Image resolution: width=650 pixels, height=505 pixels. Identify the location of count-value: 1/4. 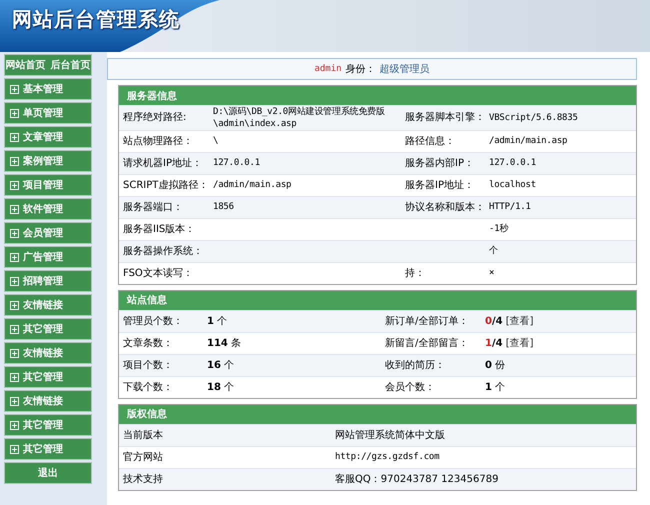
(494, 343).